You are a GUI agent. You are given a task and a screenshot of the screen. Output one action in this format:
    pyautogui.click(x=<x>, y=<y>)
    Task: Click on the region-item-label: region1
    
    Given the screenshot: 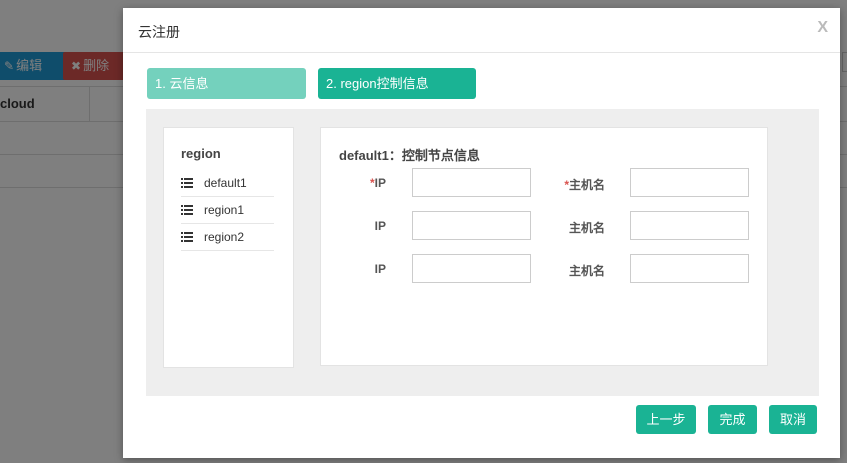 What is the action you would take?
    pyautogui.click(x=224, y=210)
    